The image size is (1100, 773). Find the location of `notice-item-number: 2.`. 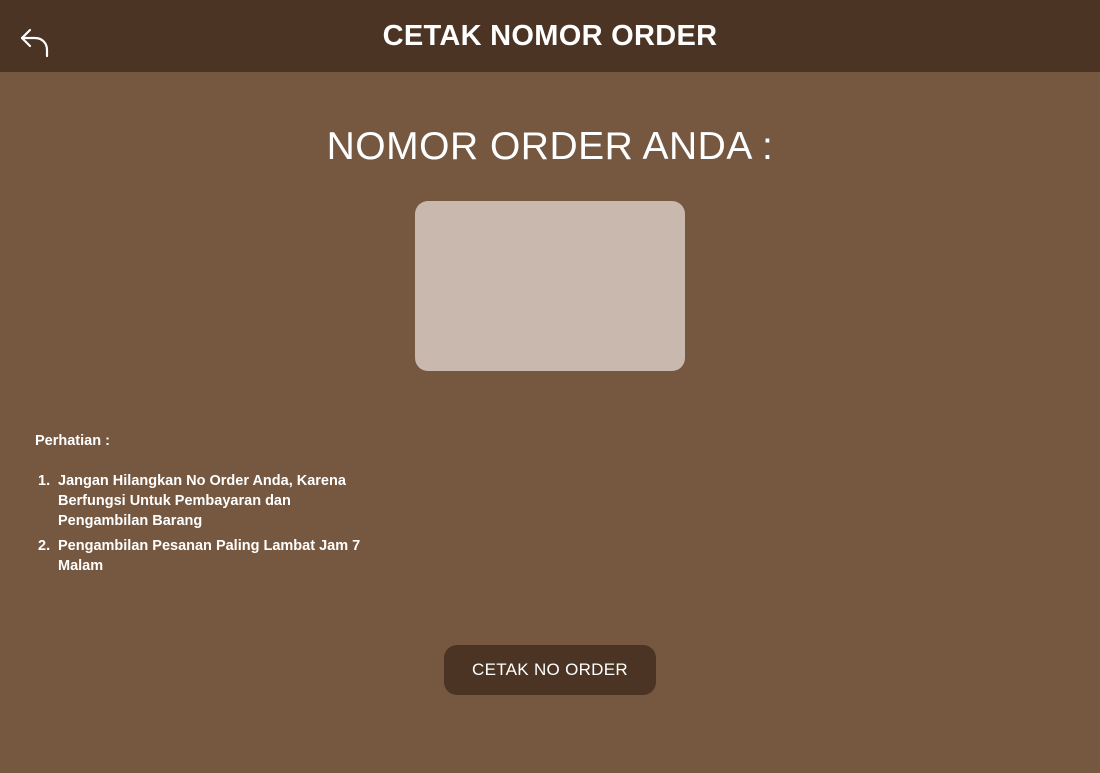

notice-item-number: 2. is located at coordinates (44, 546).